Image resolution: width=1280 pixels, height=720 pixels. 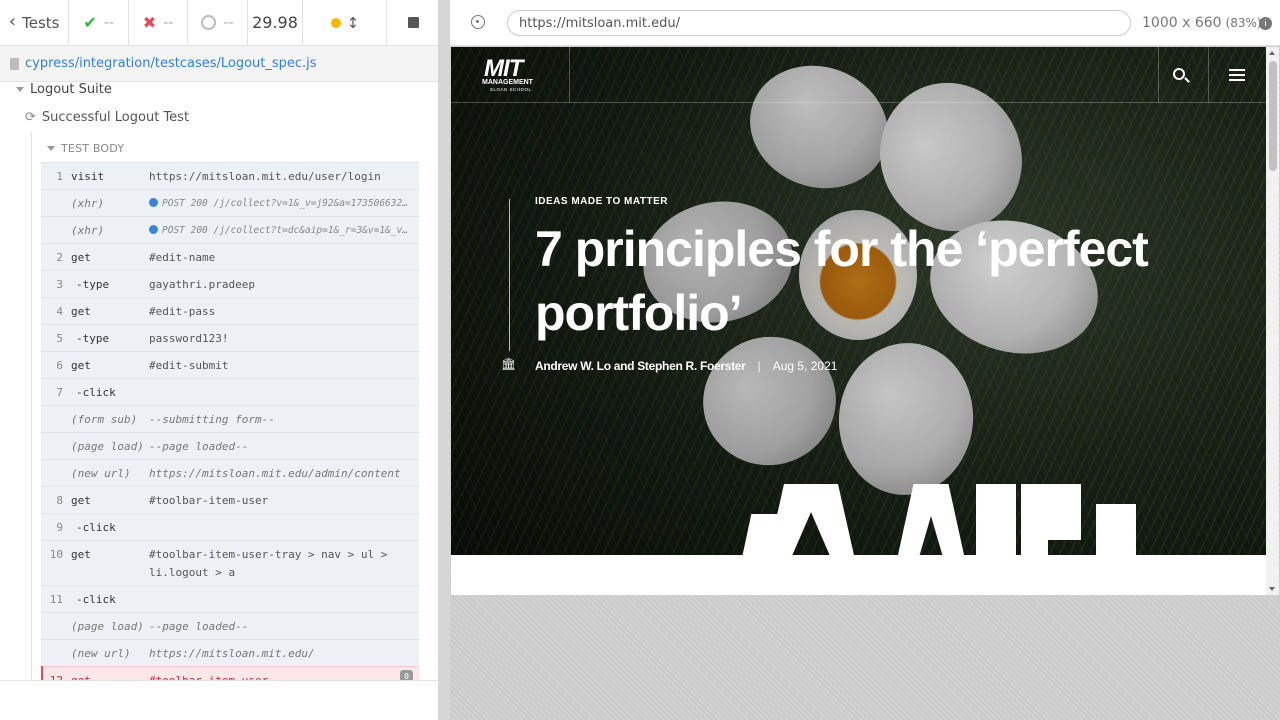 What do you see at coordinates (509, 275) in the screenshot?
I see `accent-line` at bounding box center [509, 275].